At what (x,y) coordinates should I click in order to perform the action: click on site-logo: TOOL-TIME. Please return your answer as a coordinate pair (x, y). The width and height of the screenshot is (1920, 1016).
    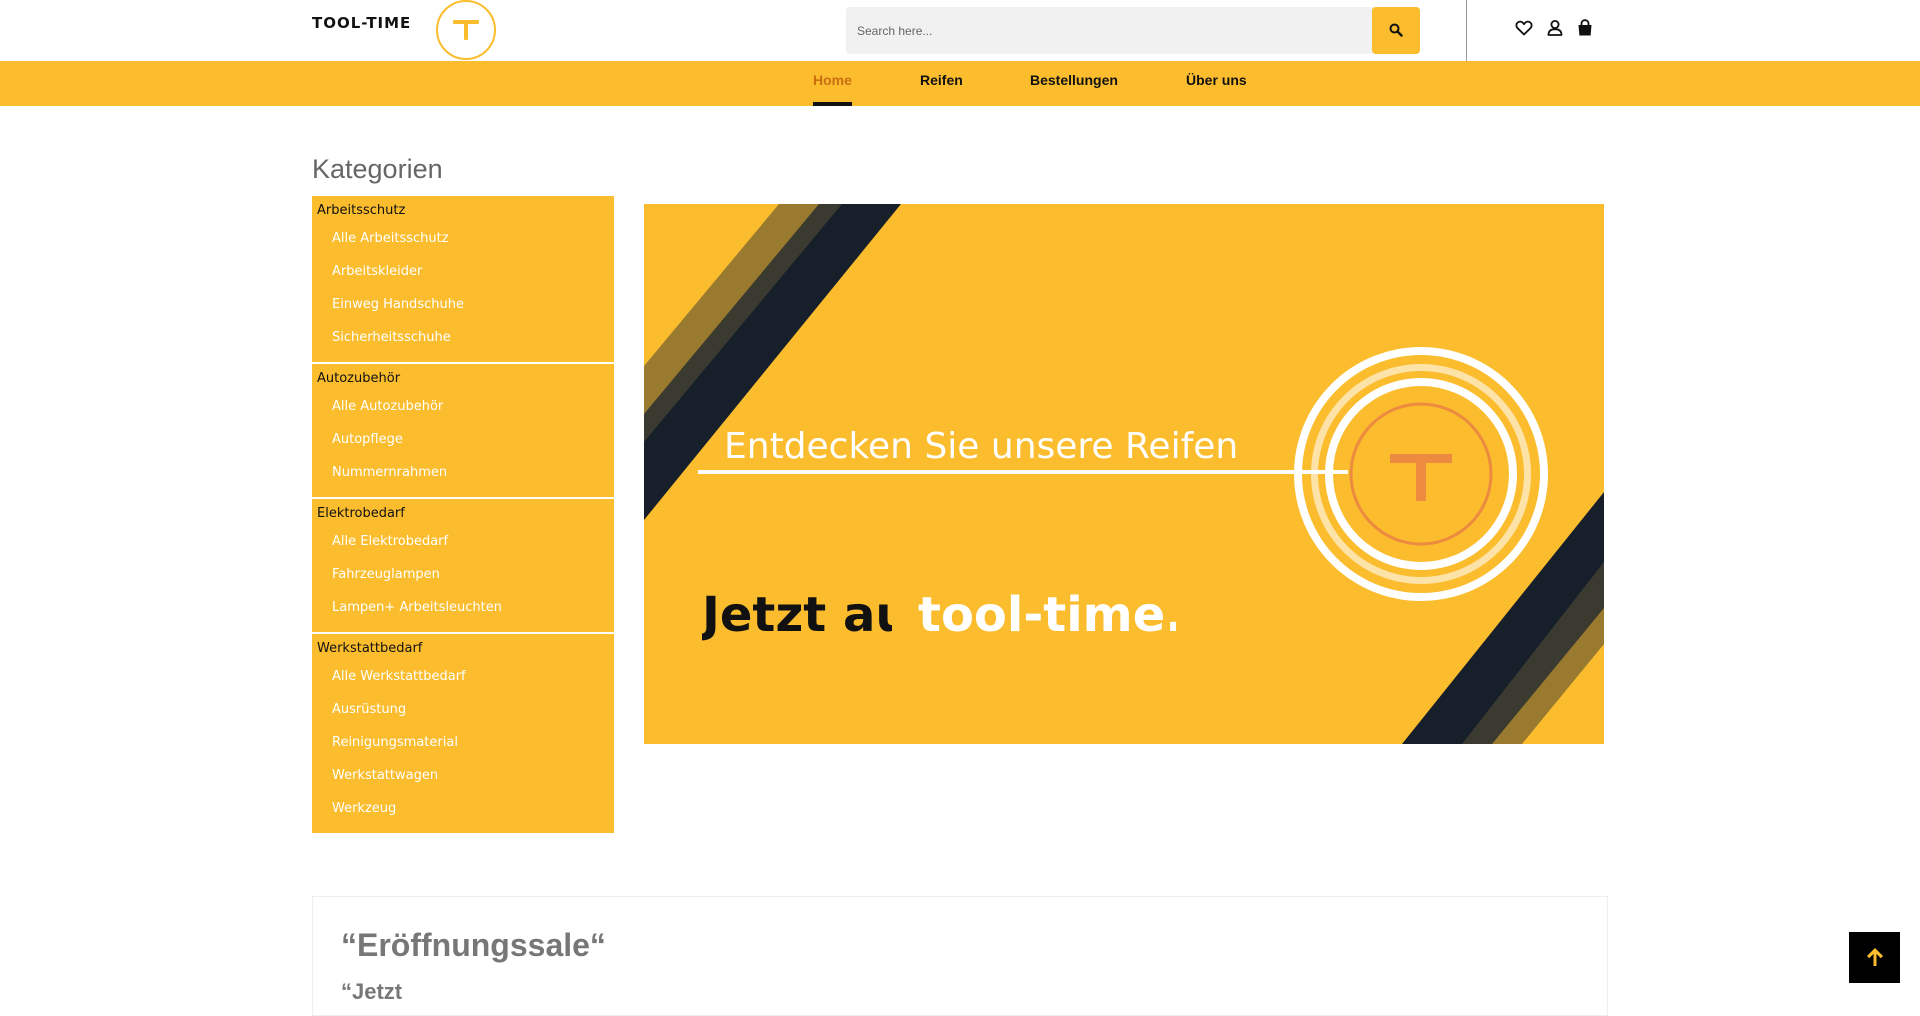
    Looking at the image, I should click on (407, 30).